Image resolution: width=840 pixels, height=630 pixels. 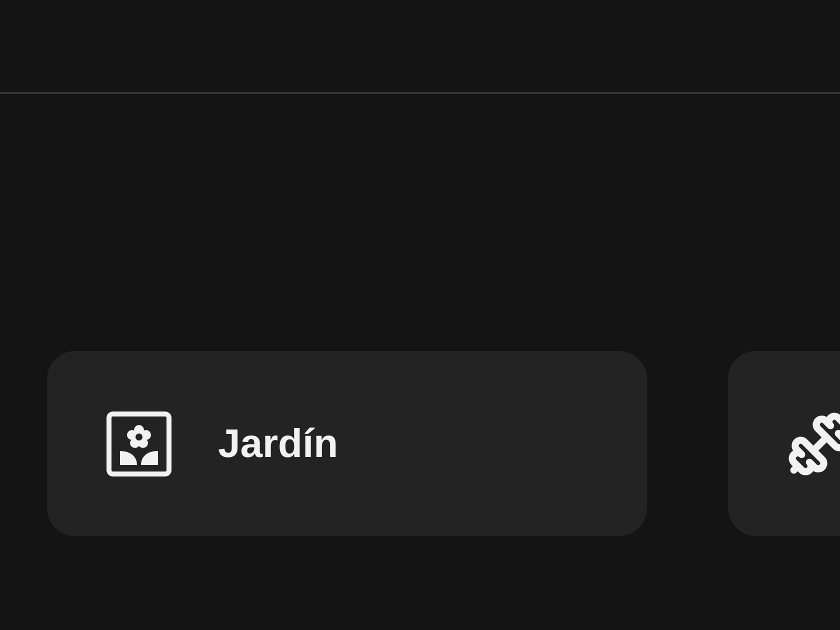 I want to click on dumbbell-icon, so click(x=813, y=443).